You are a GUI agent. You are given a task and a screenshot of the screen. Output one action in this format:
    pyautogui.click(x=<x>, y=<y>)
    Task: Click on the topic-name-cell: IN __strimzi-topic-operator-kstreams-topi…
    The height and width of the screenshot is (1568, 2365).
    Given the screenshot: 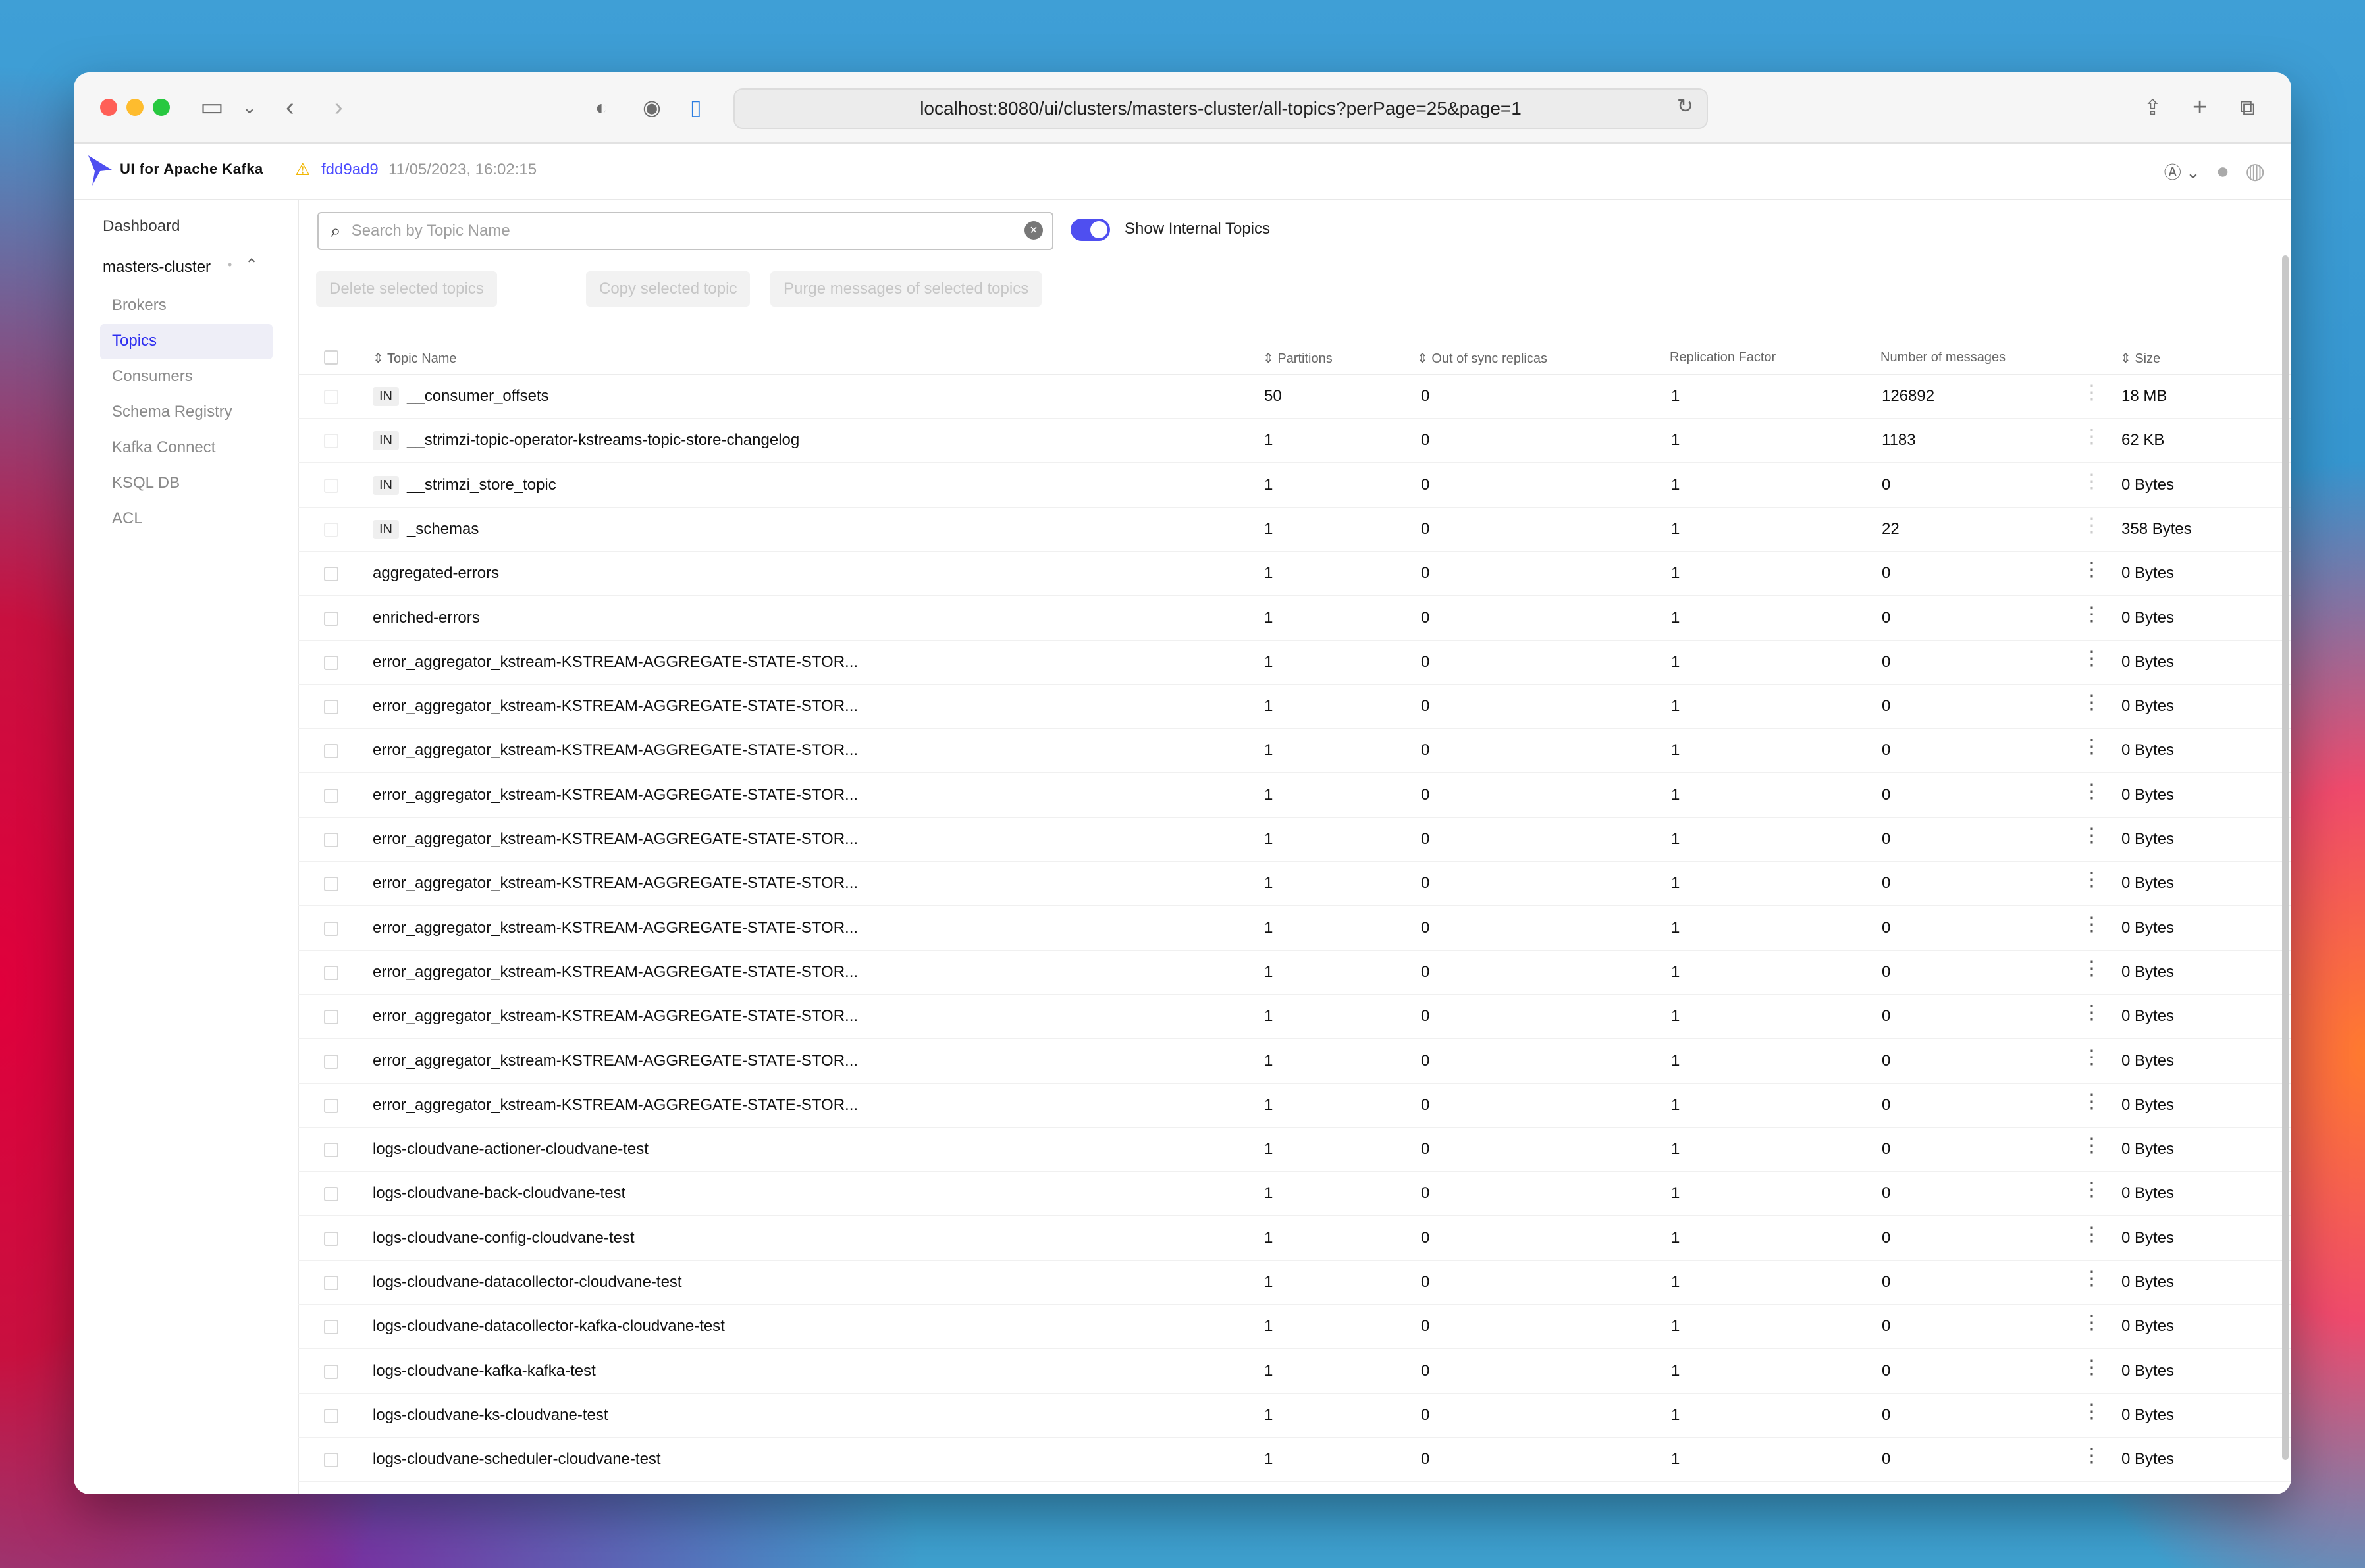 What is the action you would take?
    pyautogui.click(x=586, y=441)
    